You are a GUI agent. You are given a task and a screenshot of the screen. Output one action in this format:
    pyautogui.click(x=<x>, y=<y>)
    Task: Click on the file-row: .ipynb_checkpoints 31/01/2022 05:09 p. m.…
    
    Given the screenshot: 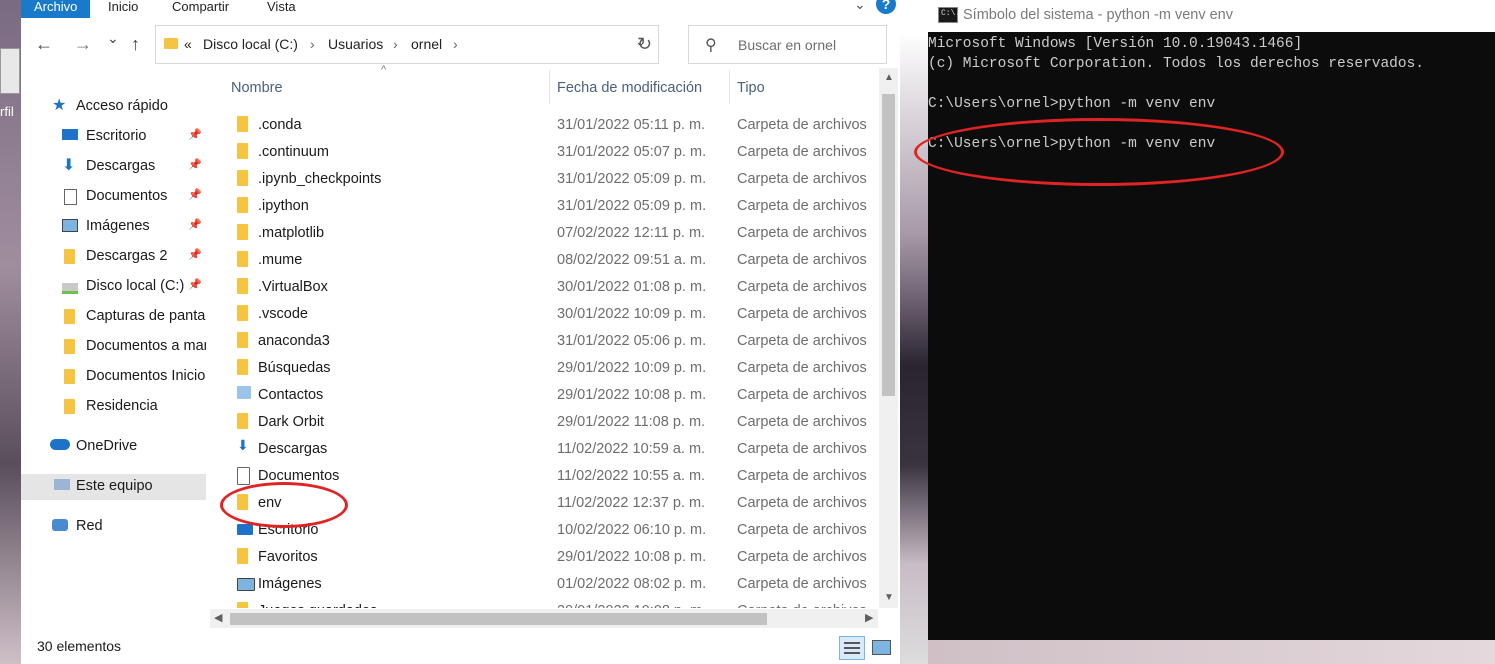 What is the action you would take?
    pyautogui.click(x=556, y=179)
    